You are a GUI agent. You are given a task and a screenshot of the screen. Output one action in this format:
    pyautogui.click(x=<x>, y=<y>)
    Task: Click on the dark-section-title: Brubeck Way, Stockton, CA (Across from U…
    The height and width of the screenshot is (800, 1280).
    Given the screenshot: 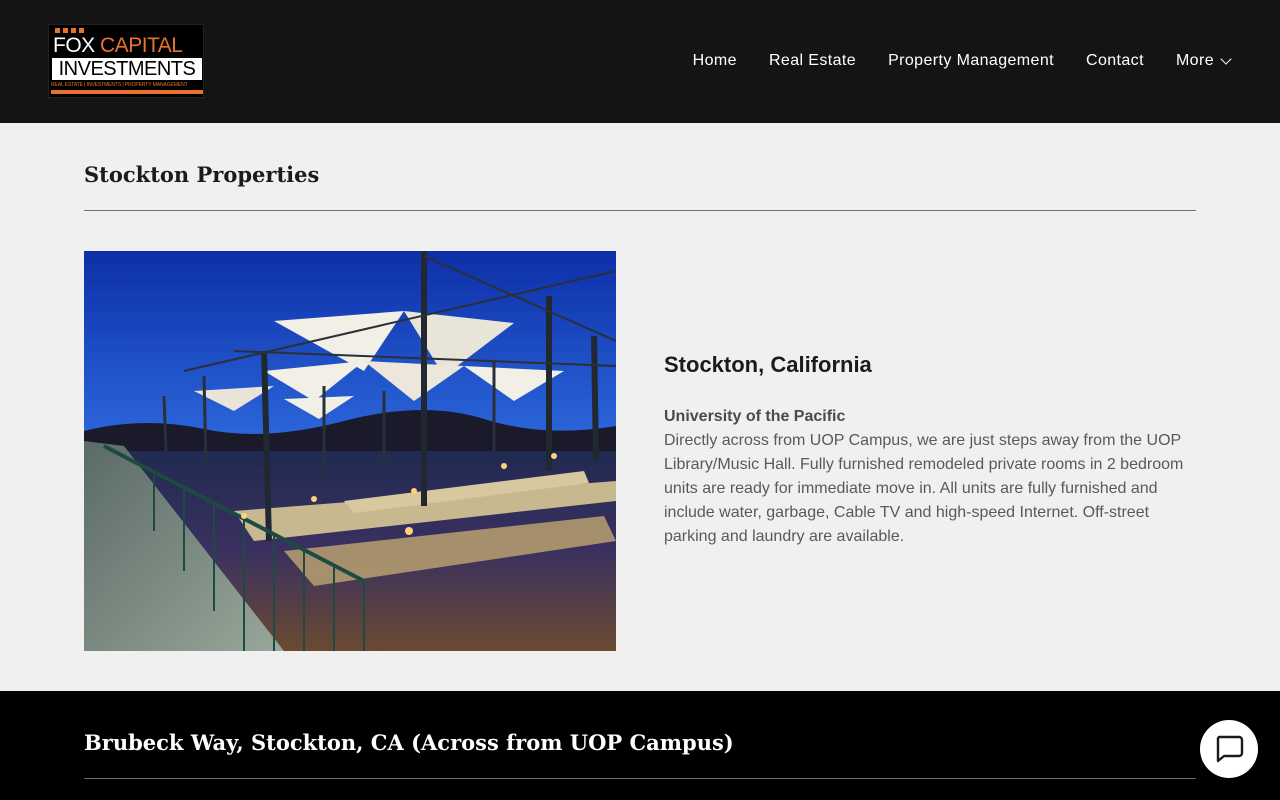 What is the action you would take?
    pyautogui.click(x=409, y=742)
    